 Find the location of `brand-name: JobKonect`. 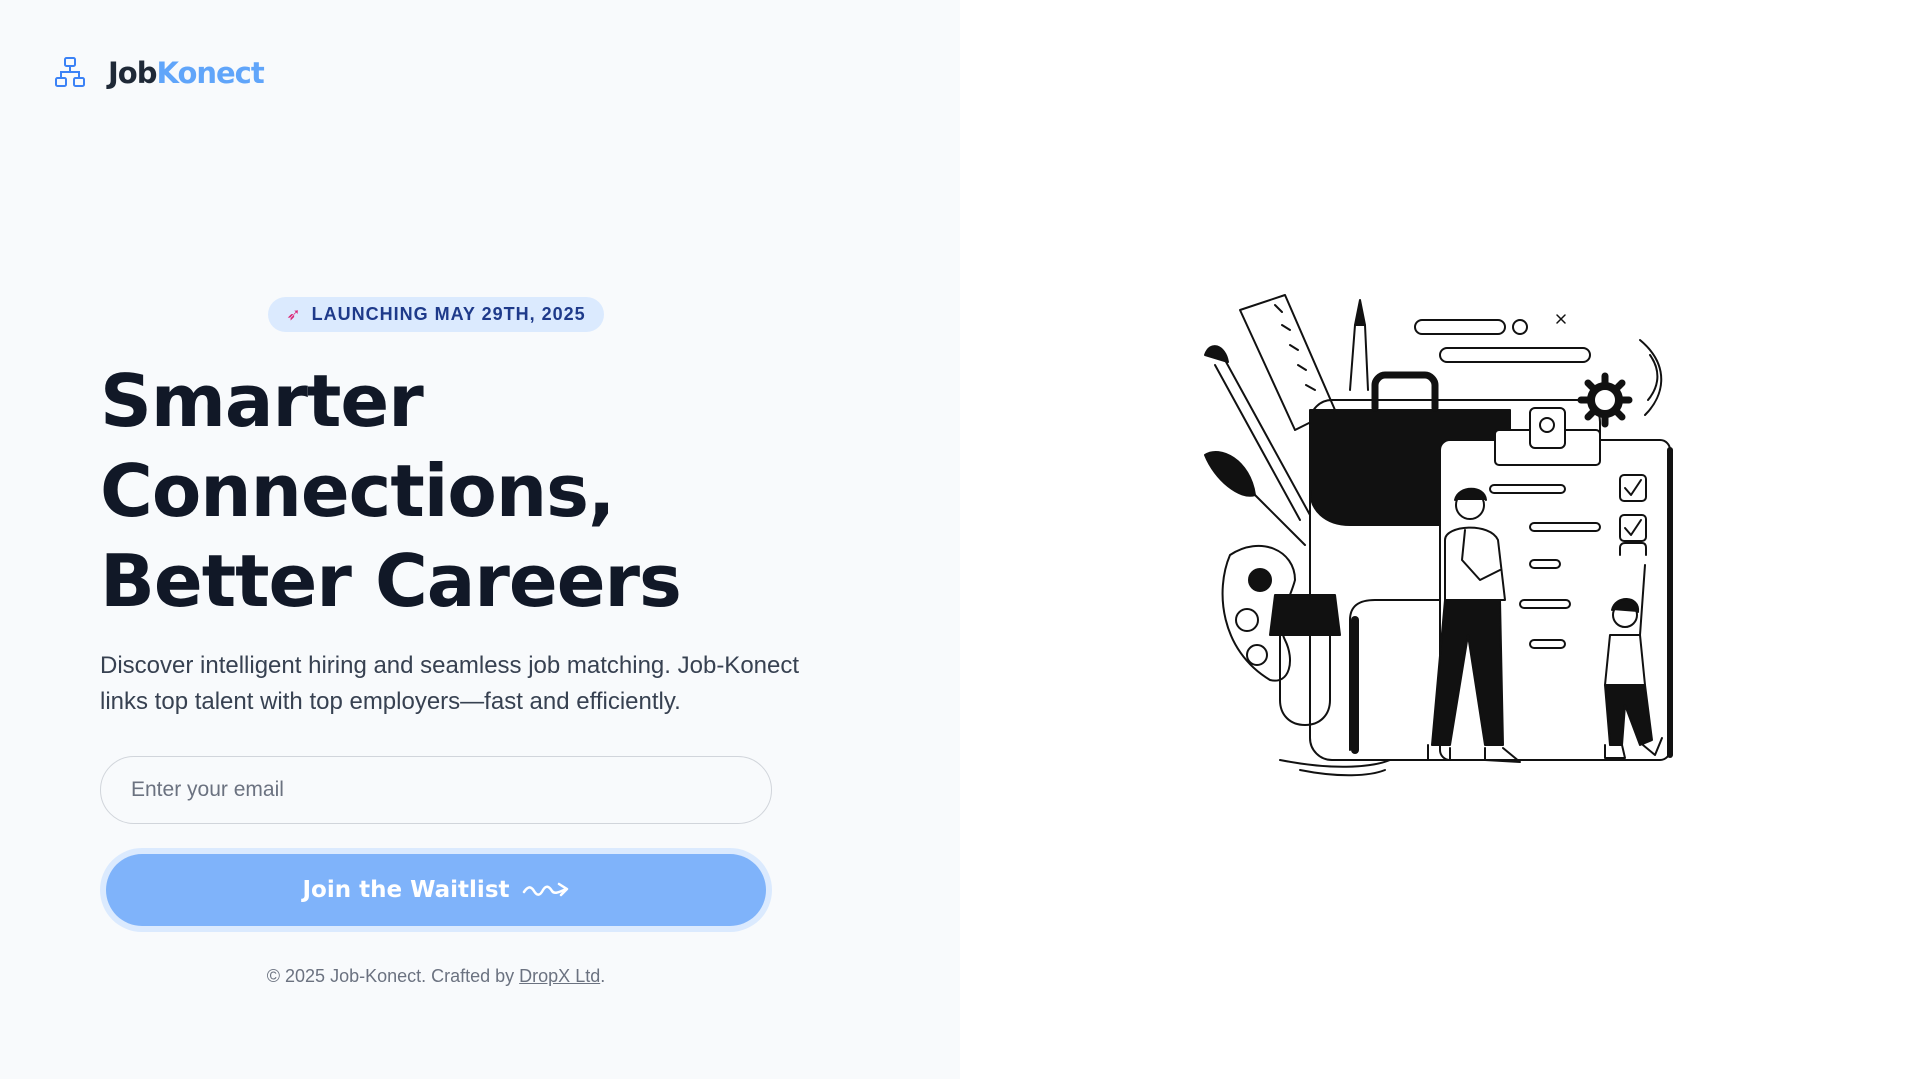

brand-name: JobKonect is located at coordinates (186, 73).